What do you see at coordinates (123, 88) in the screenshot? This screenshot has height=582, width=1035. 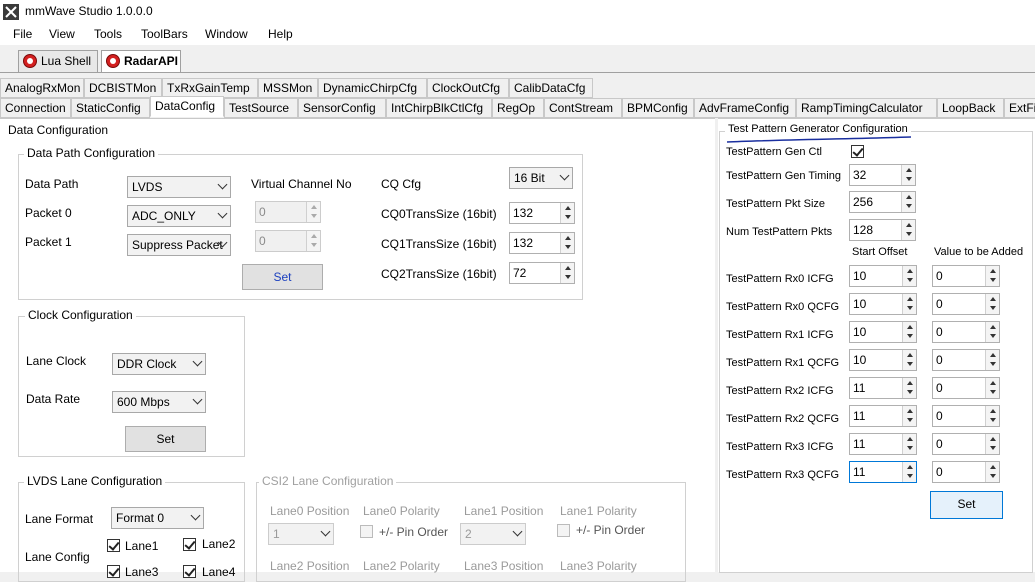 I see `tab-dcbistmon: DCBISTMon` at bounding box center [123, 88].